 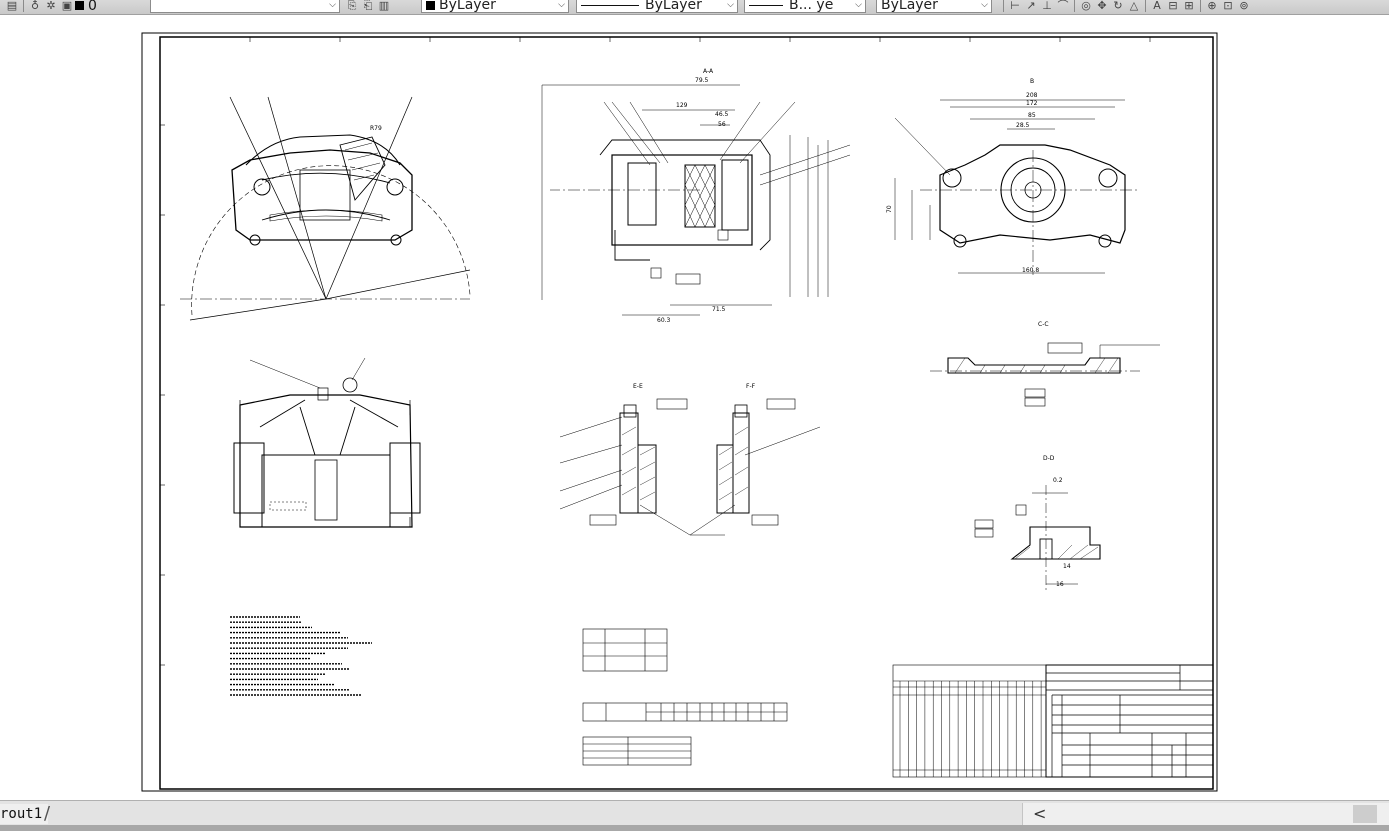 I want to click on section-f-f-view, so click(x=730, y=467).